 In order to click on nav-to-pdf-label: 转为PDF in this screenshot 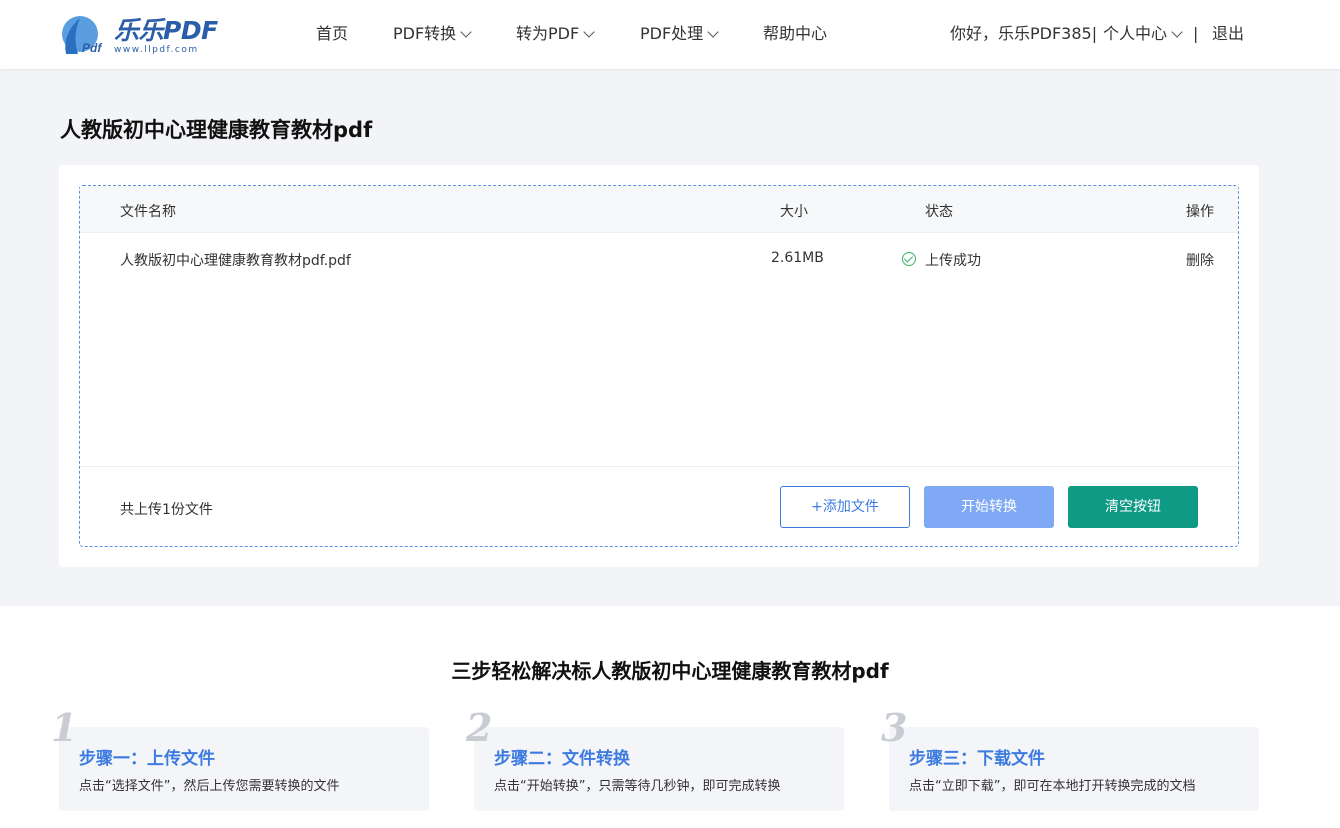, I will do `click(548, 33)`.